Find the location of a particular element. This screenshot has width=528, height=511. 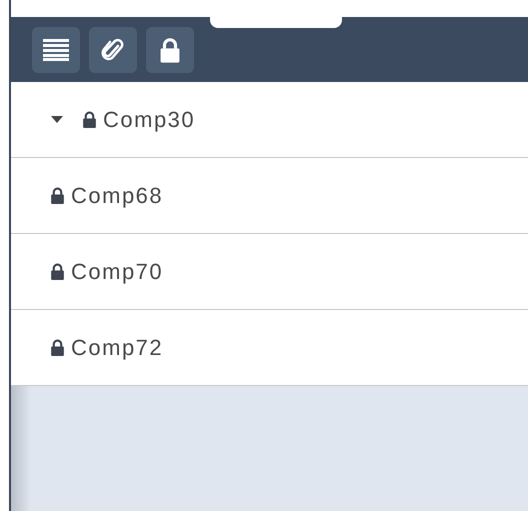

list-icon is located at coordinates (56, 49).